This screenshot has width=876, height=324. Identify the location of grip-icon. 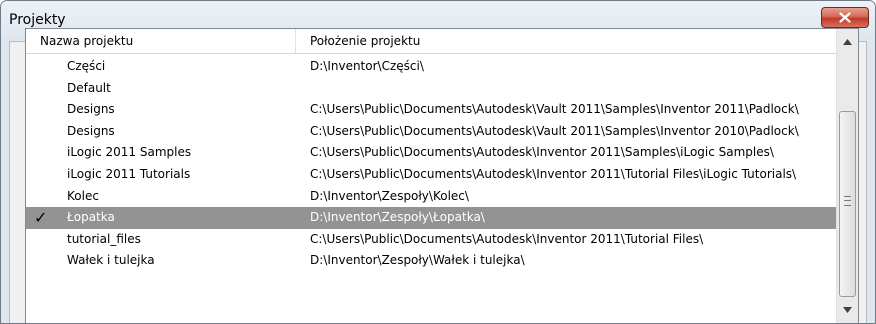
(847, 201).